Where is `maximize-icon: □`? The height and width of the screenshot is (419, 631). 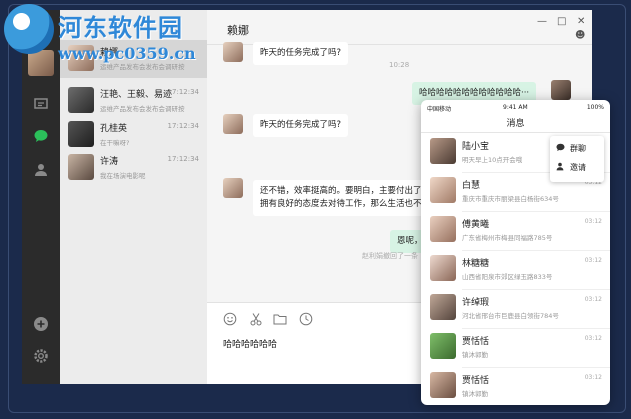 maximize-icon: □ is located at coordinates (561, 21).